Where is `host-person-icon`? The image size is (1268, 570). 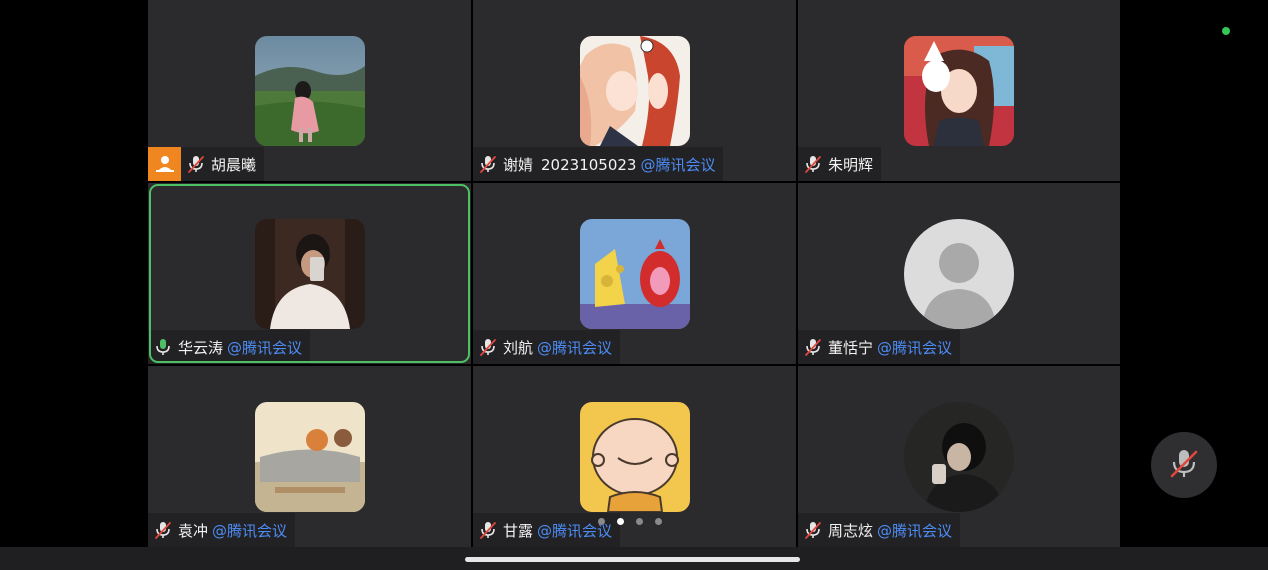
host-person-icon is located at coordinates (164, 164).